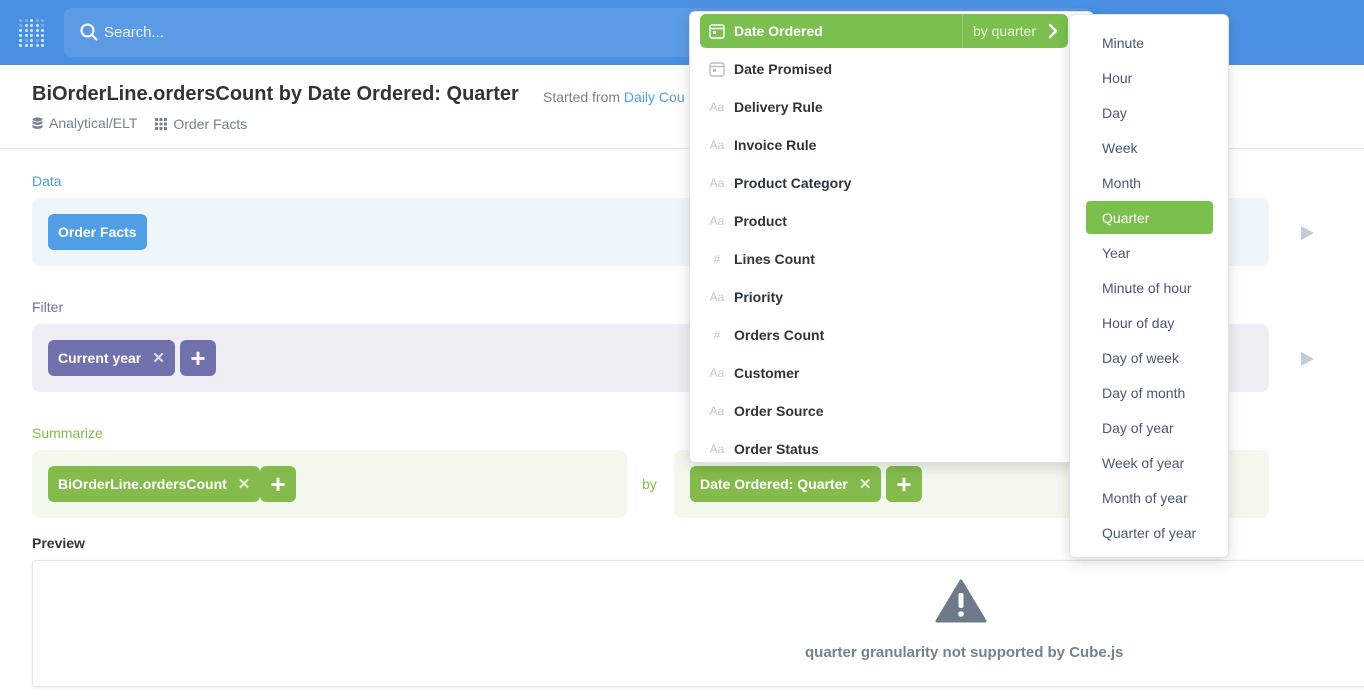 The width and height of the screenshot is (1364, 699). What do you see at coordinates (865, 484) in the screenshot?
I see `remove-breakout-icon: ✕` at bounding box center [865, 484].